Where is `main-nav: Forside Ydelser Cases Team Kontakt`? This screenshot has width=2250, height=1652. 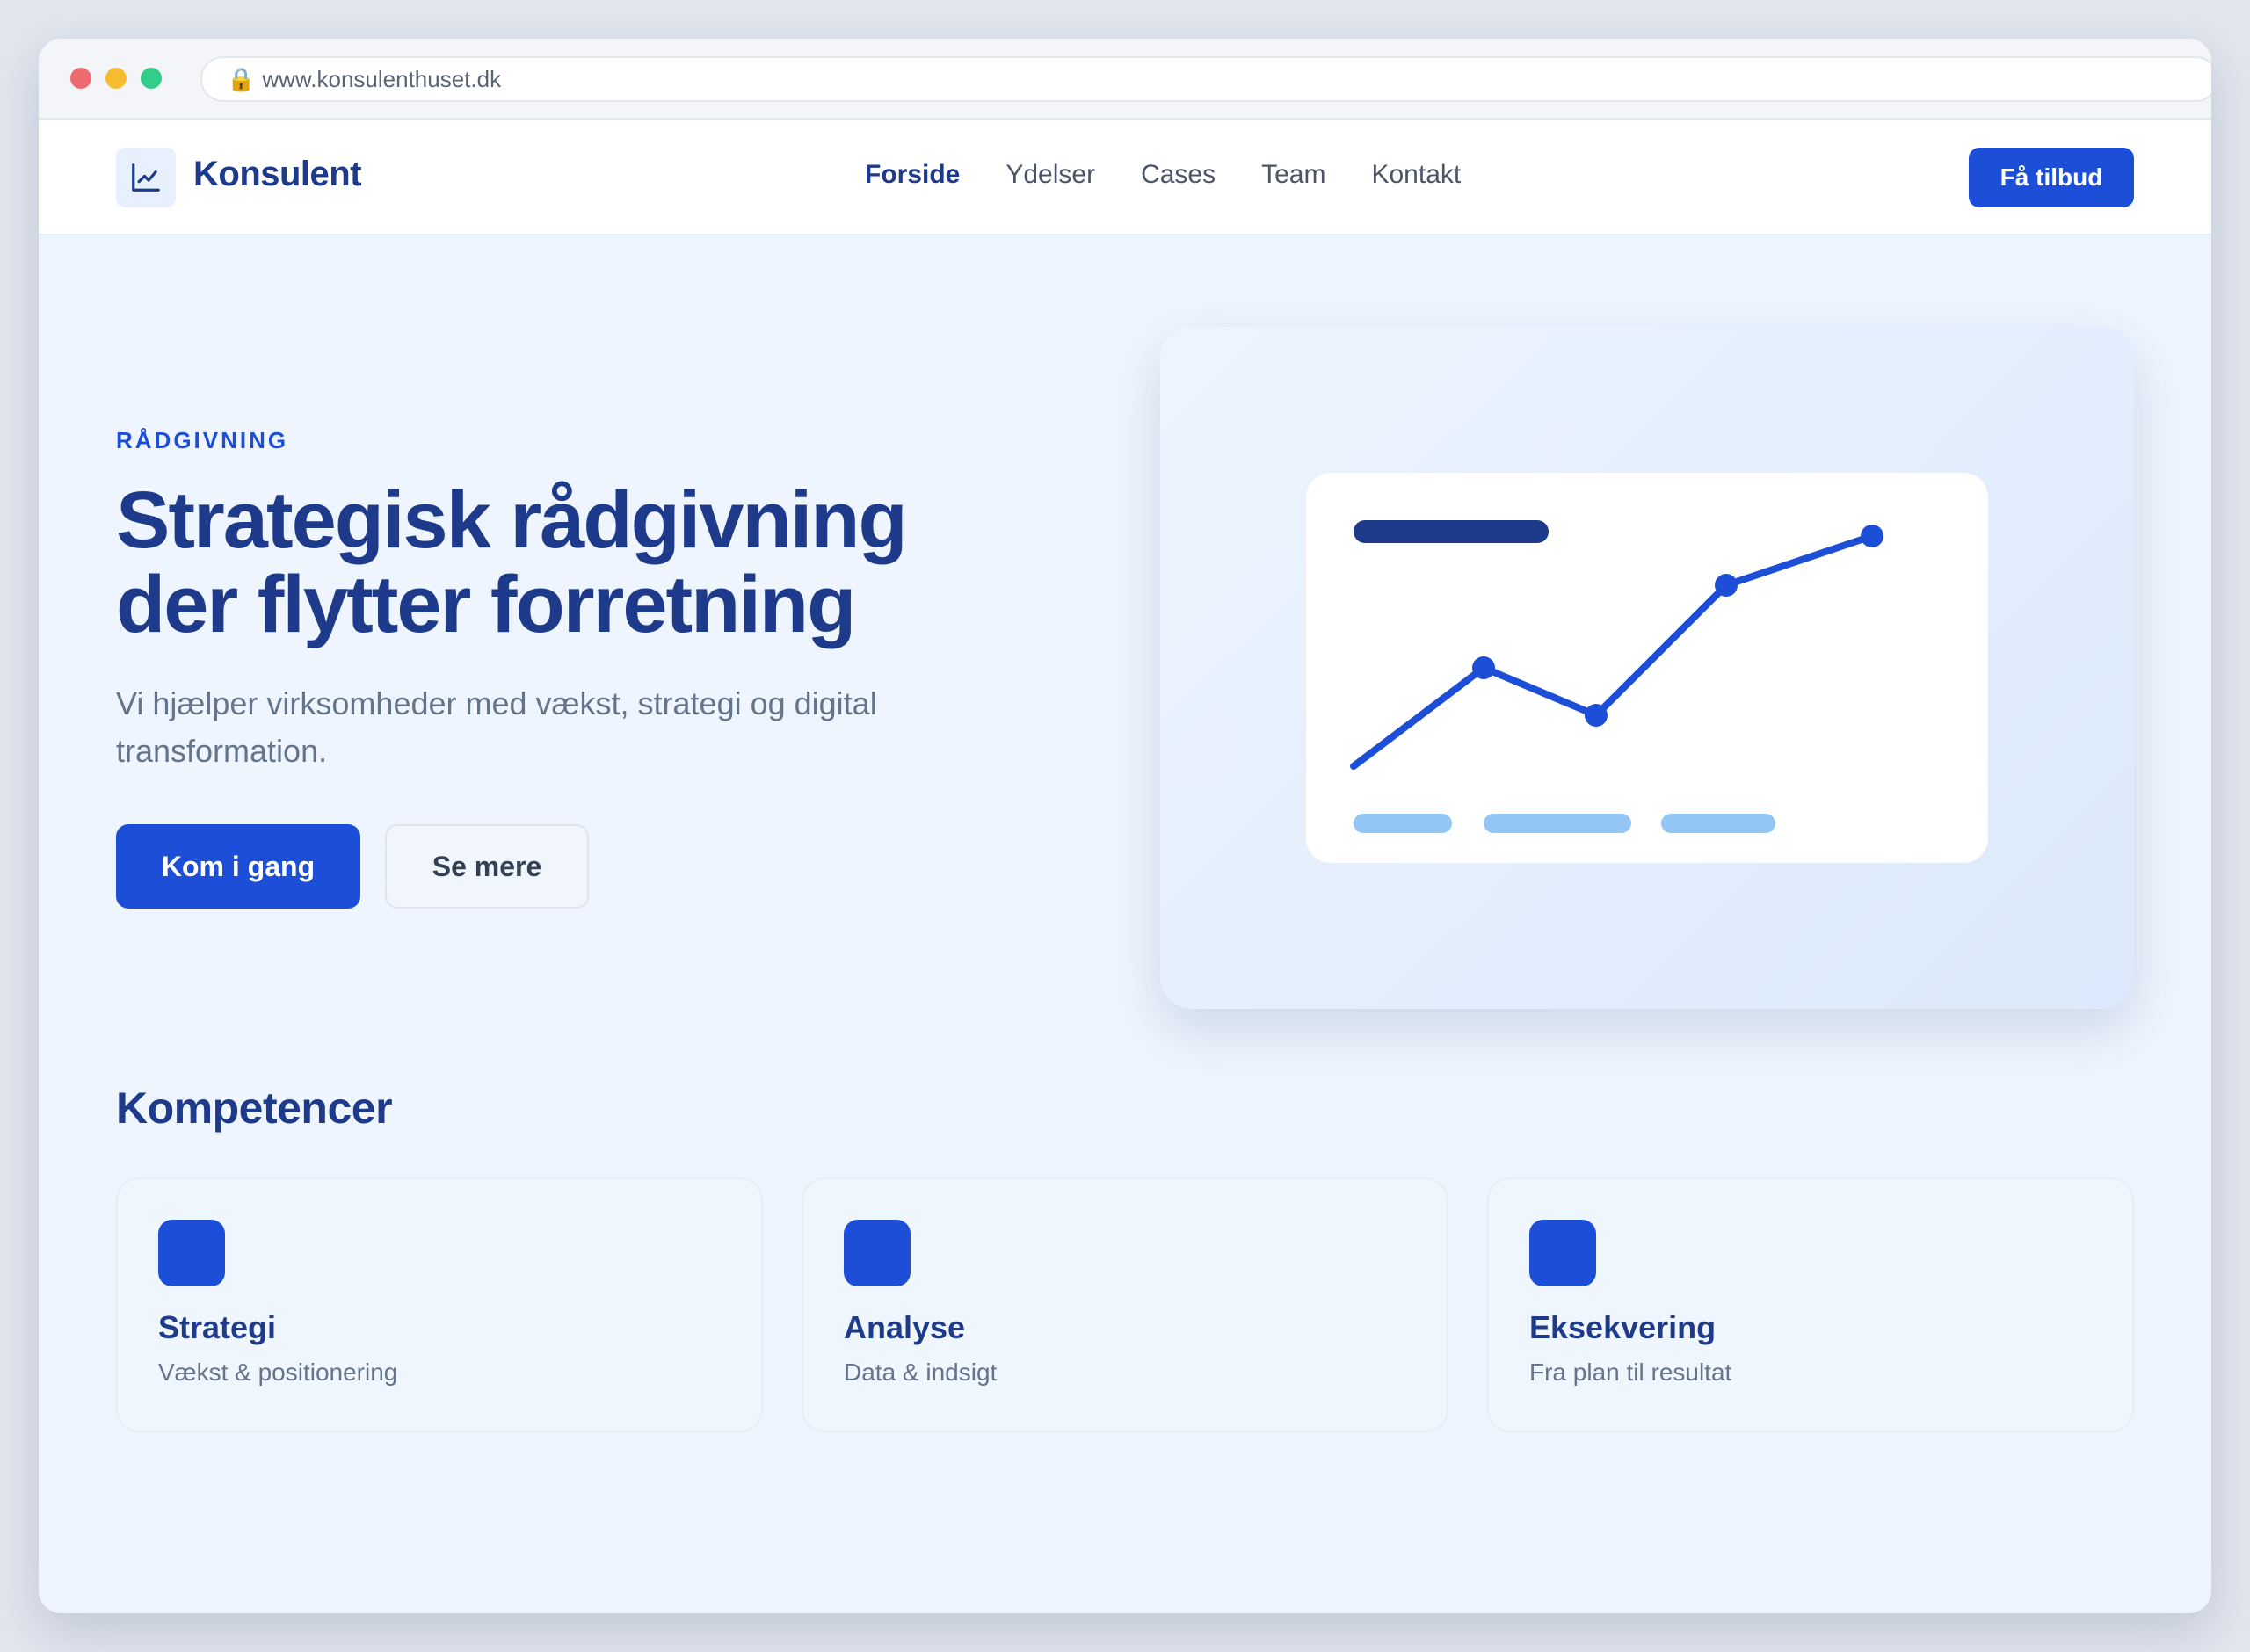
main-nav: Forside Ydelser Cases Team Kontakt is located at coordinates (1163, 175).